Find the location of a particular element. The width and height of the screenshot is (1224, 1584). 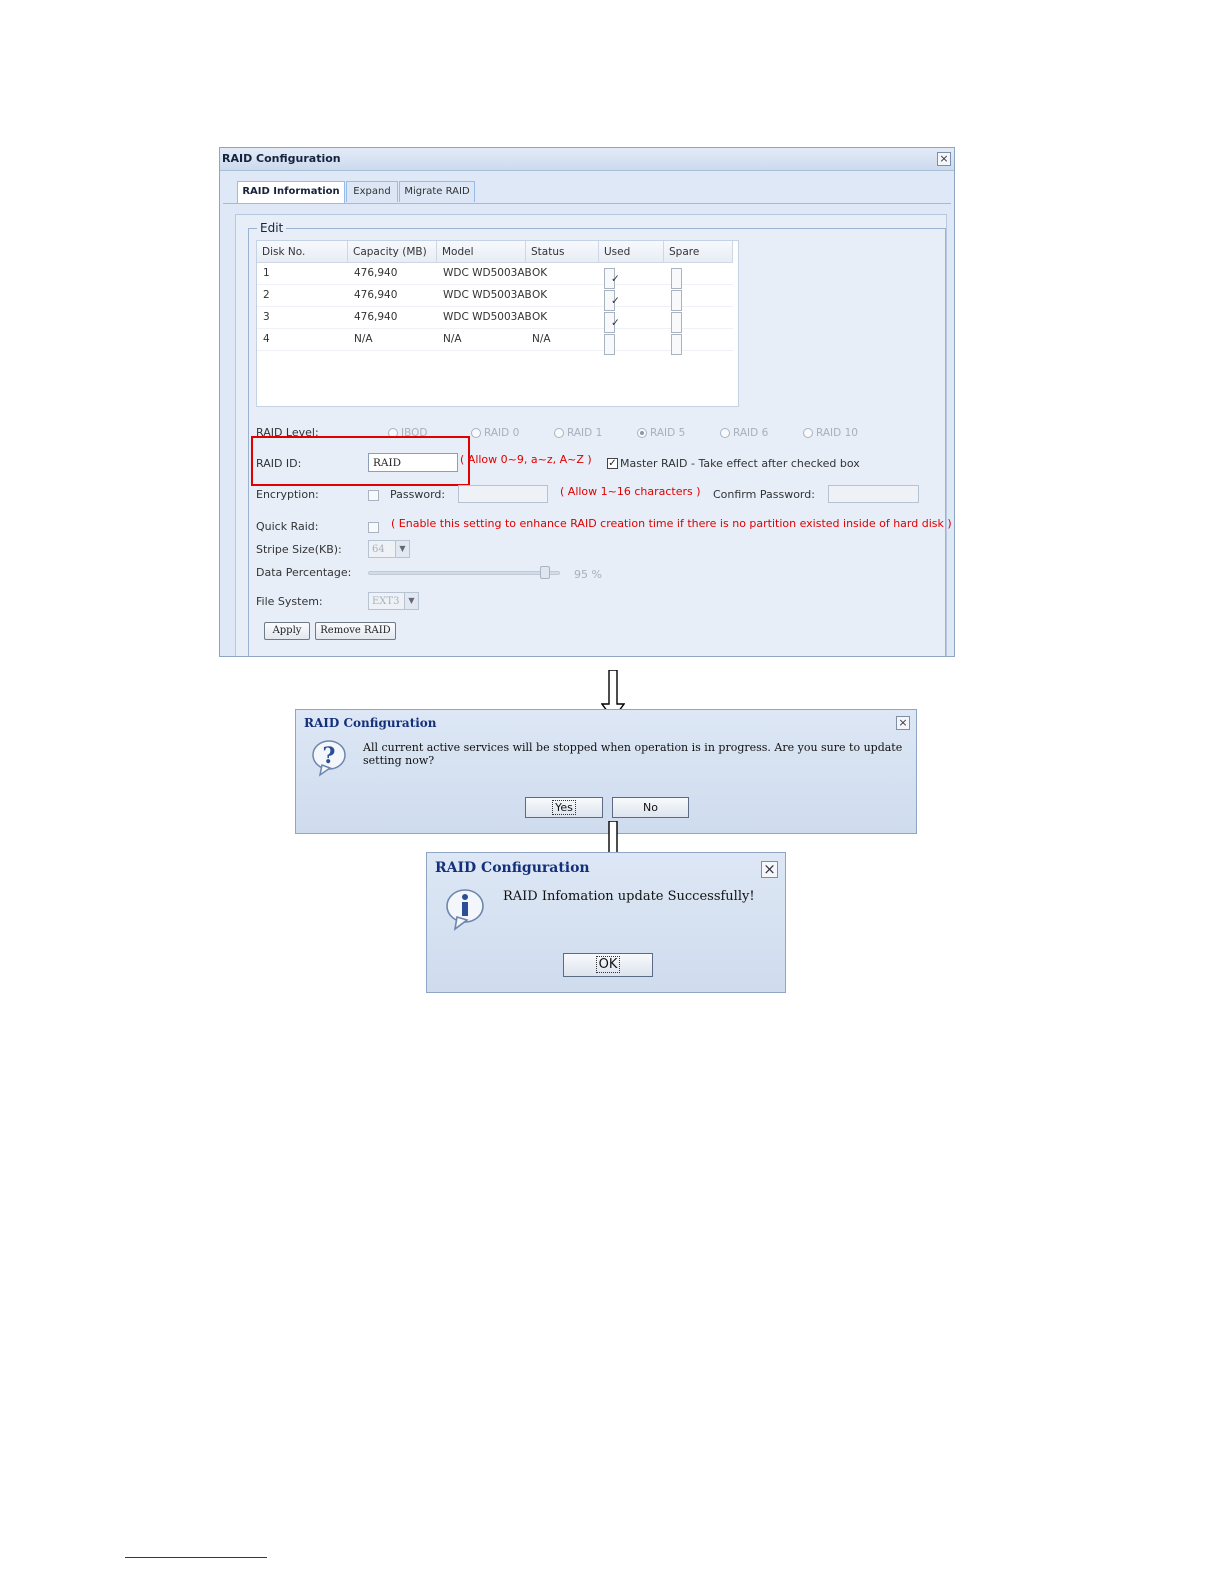

table-row: 2 476,940 WDC WD5003AB OK ✓ is located at coordinates (495, 298).